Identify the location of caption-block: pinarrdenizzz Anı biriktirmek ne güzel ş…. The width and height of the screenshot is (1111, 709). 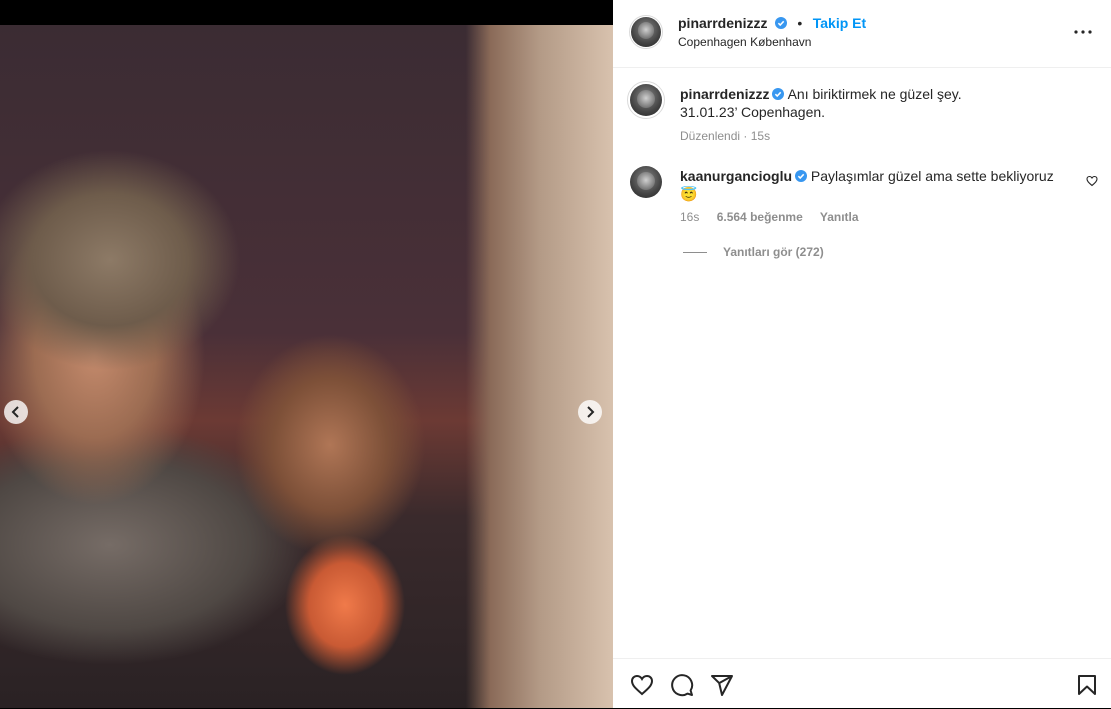
(880, 115).